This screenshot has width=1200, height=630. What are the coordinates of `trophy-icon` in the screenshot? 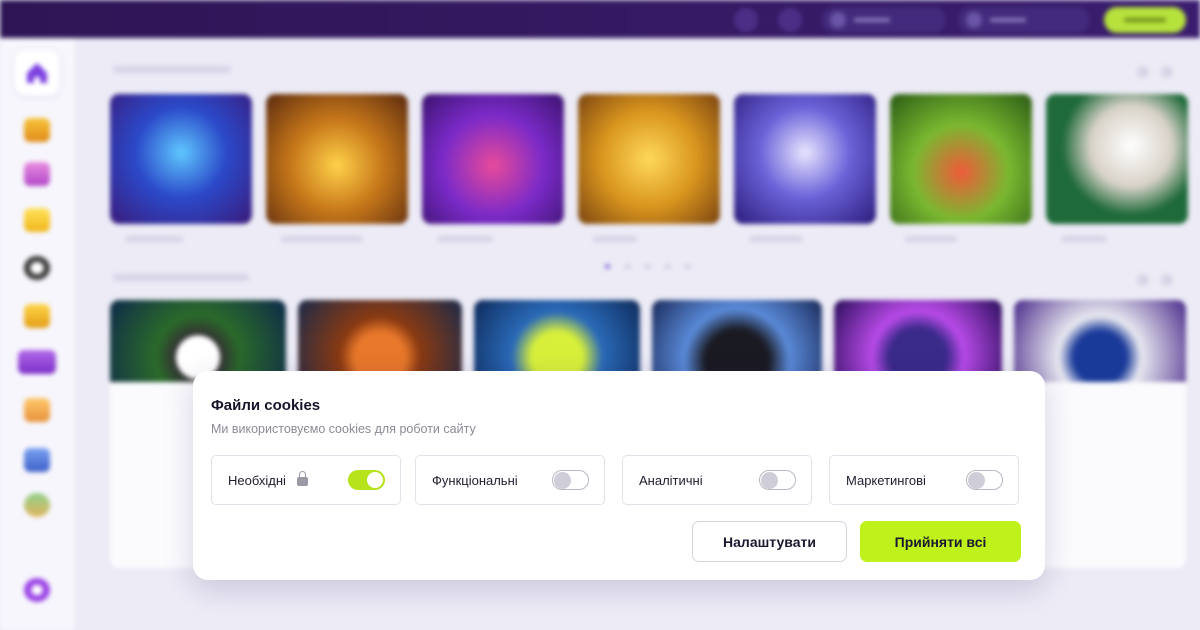 It's located at (37, 316).